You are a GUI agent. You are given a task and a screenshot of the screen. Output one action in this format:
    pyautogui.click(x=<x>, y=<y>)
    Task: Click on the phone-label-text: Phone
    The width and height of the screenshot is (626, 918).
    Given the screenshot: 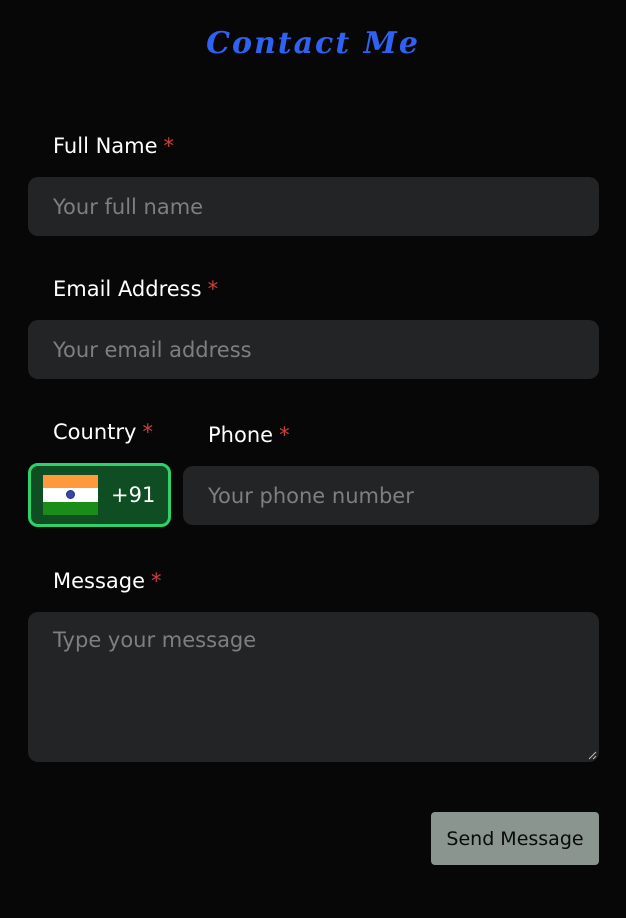 What is the action you would take?
    pyautogui.click(x=241, y=435)
    